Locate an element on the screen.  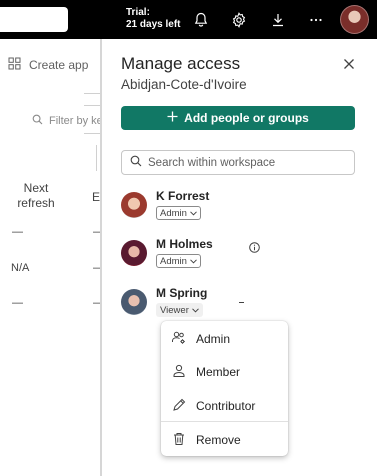
more-options-icon is located at coordinates (316, 20).